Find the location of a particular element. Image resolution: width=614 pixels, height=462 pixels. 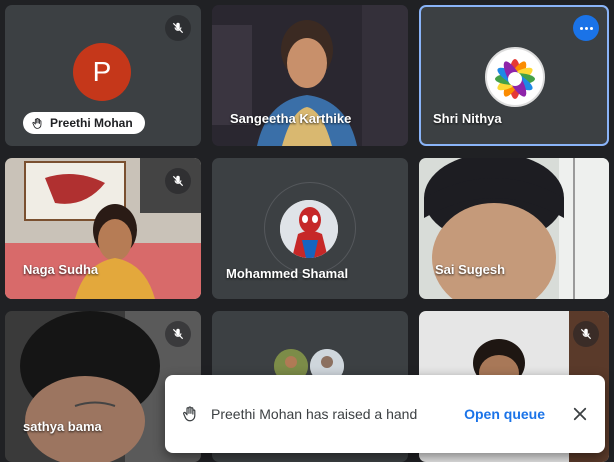

flower-avatar-icon is located at coordinates (515, 79).